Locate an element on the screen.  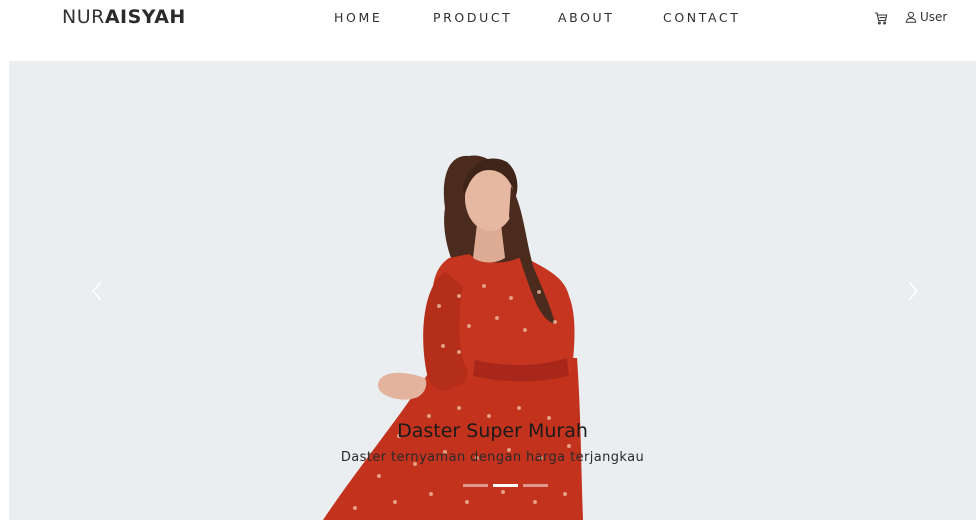
nav-contact: CONTACT is located at coordinates (701, 17).